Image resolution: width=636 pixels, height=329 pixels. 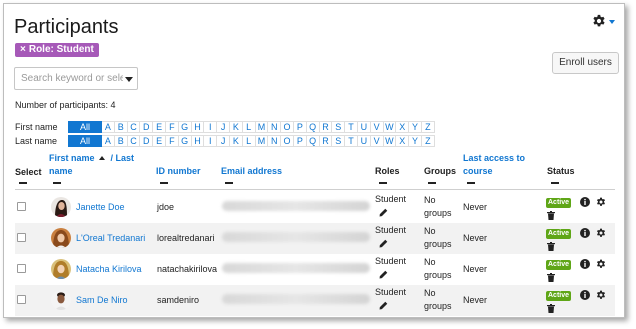 What do you see at coordinates (262, 127) in the screenshot?
I see `first-initial-m: M` at bounding box center [262, 127].